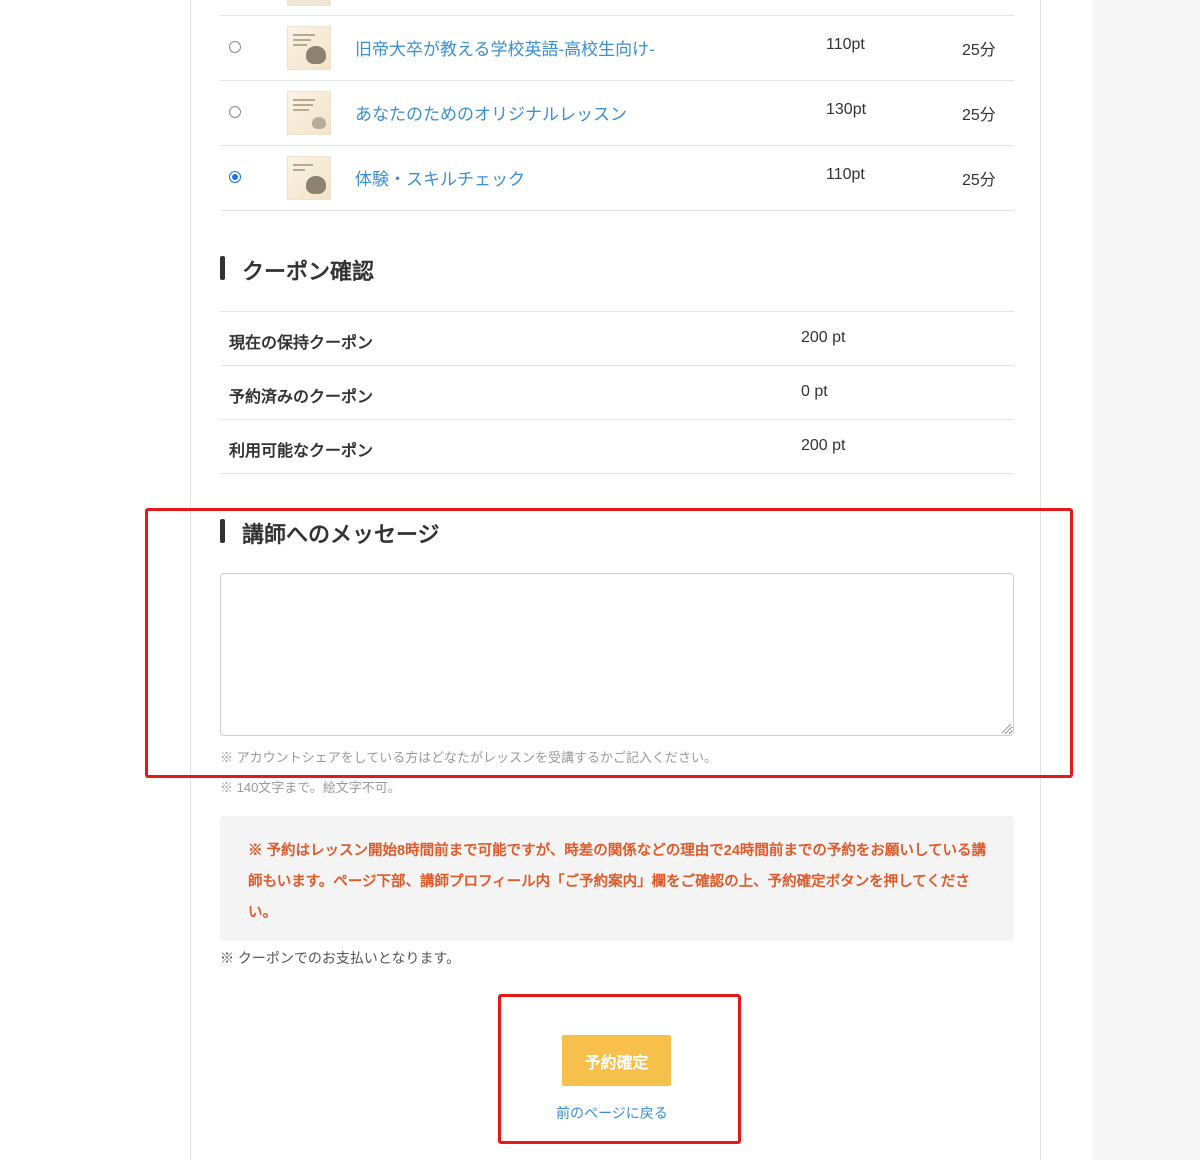 Image resolution: width=1200 pixels, height=1160 pixels. Describe the element at coordinates (814, 391) in the screenshot. I see `coupon-value: 0 pt` at that location.